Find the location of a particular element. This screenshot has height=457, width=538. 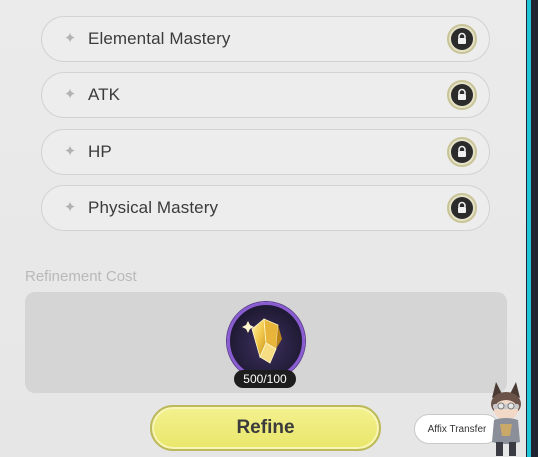

affix-label: Physical Mastery is located at coordinates (153, 207).